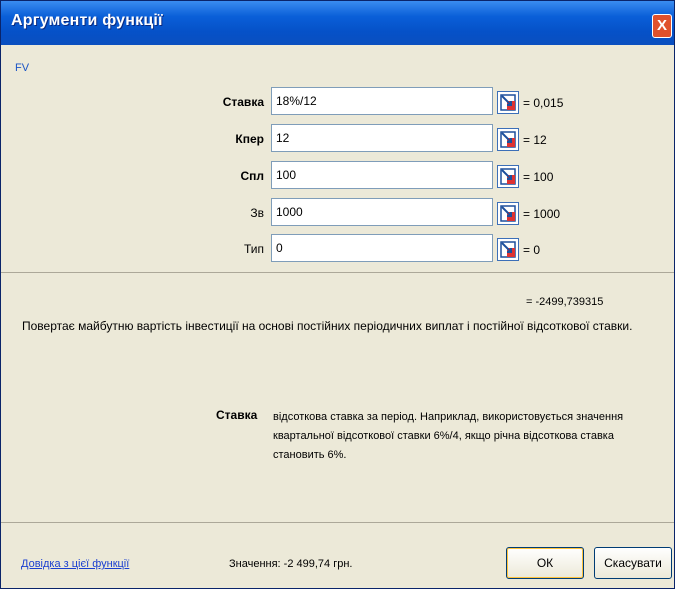 The height and width of the screenshot is (589, 675). Describe the element at coordinates (291, 564) in the screenshot. I see `value-label: Значення: -2 499,74 грн.` at that location.